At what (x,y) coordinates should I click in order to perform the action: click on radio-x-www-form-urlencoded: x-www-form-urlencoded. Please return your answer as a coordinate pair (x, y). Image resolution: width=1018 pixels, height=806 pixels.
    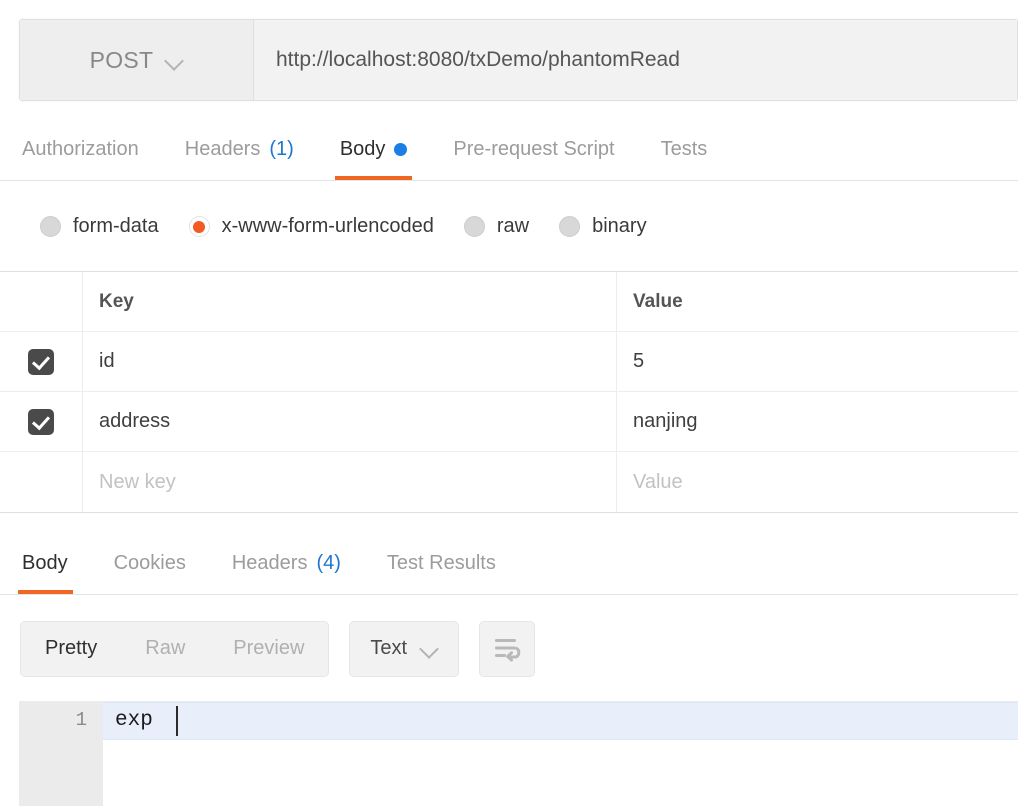
    Looking at the image, I should click on (311, 226).